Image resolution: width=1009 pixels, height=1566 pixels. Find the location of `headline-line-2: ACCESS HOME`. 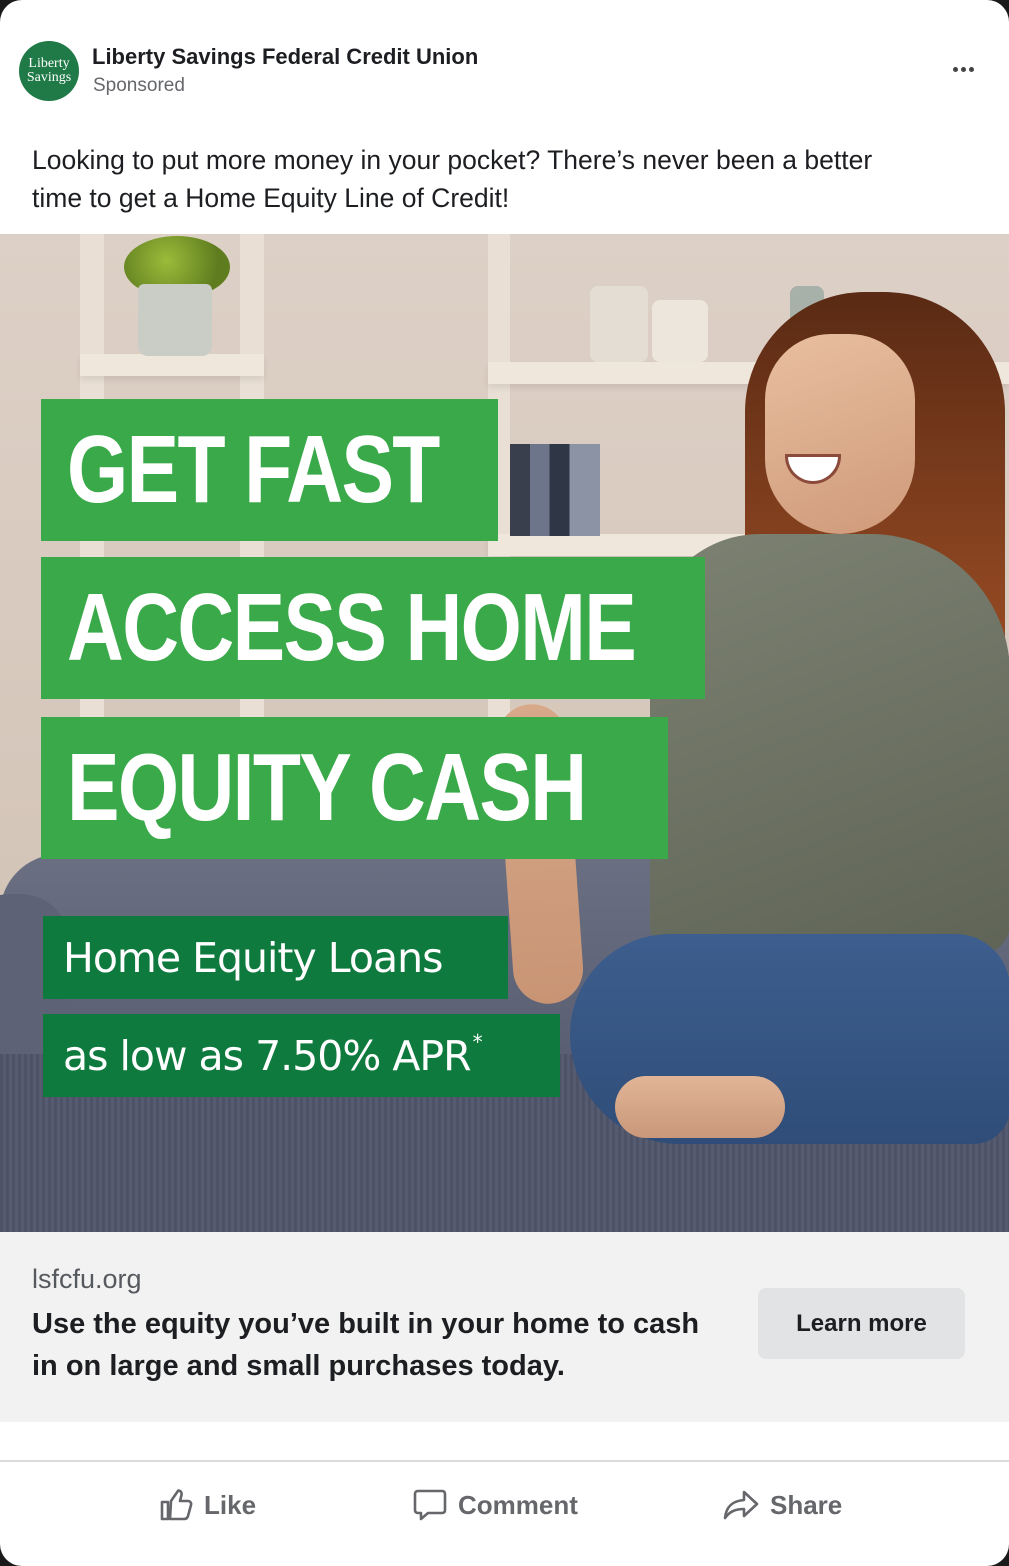

headline-line-2: ACCESS HOME is located at coordinates (352, 627).